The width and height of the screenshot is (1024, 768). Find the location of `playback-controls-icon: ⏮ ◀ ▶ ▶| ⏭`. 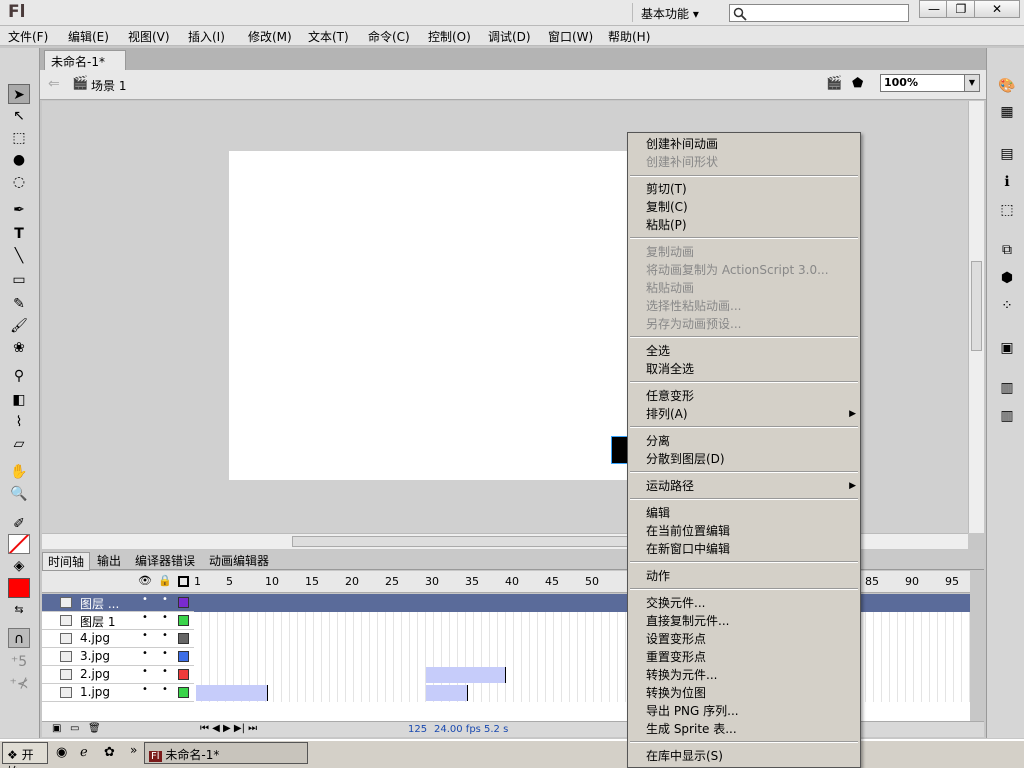

playback-controls-icon: ⏮ ◀ ▶ ▶| ⏭ is located at coordinates (228, 728).